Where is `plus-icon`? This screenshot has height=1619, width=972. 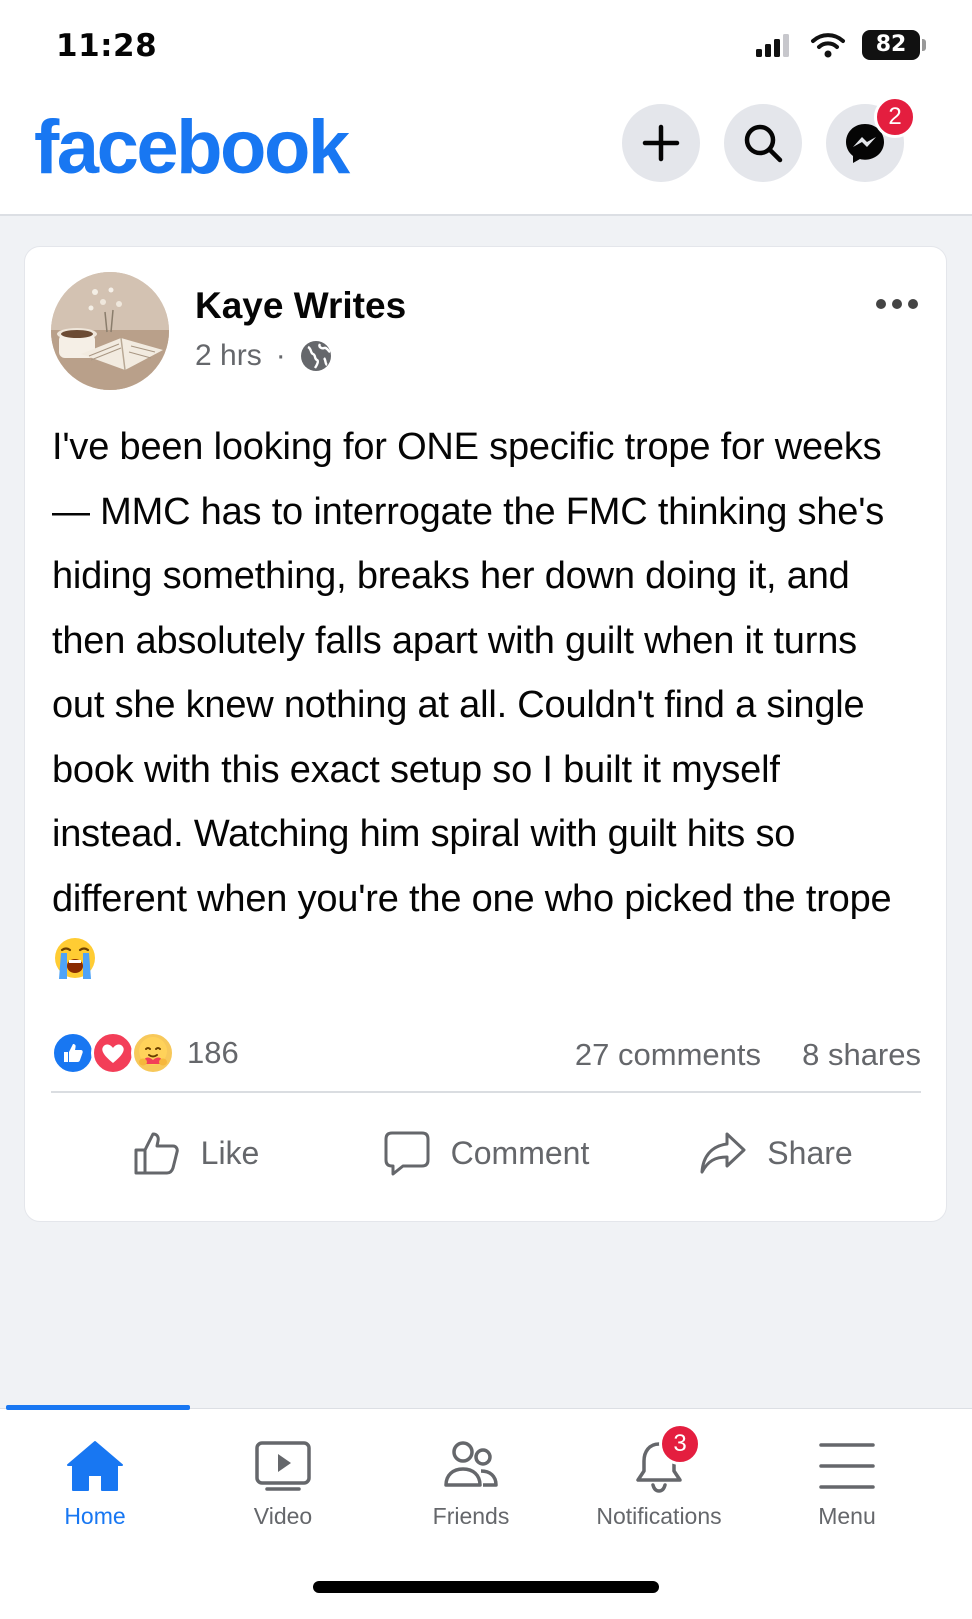 plus-icon is located at coordinates (661, 143).